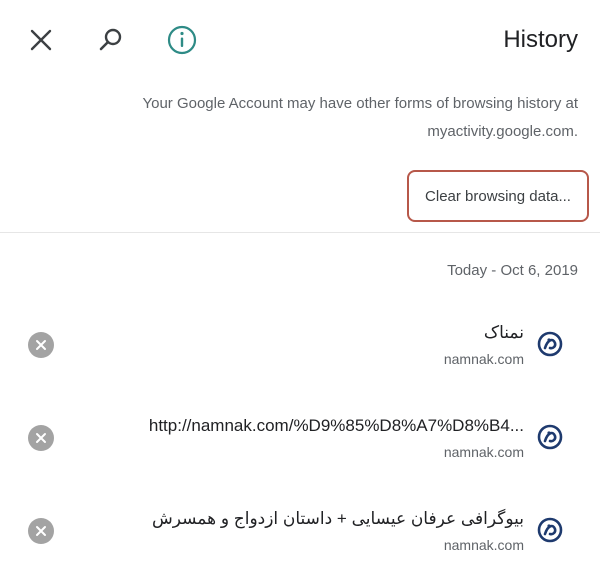 This screenshot has height=577, width=600. Describe the element at coordinates (503, 332) in the screenshot. I see `history-item-title: نمناک` at that location.